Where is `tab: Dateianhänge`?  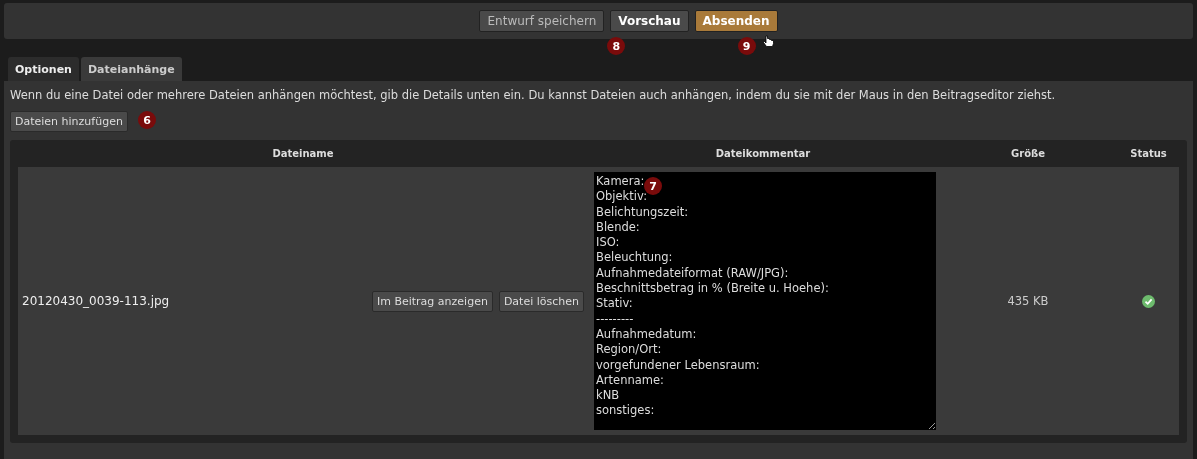 tab: Dateianhänge is located at coordinates (131, 69).